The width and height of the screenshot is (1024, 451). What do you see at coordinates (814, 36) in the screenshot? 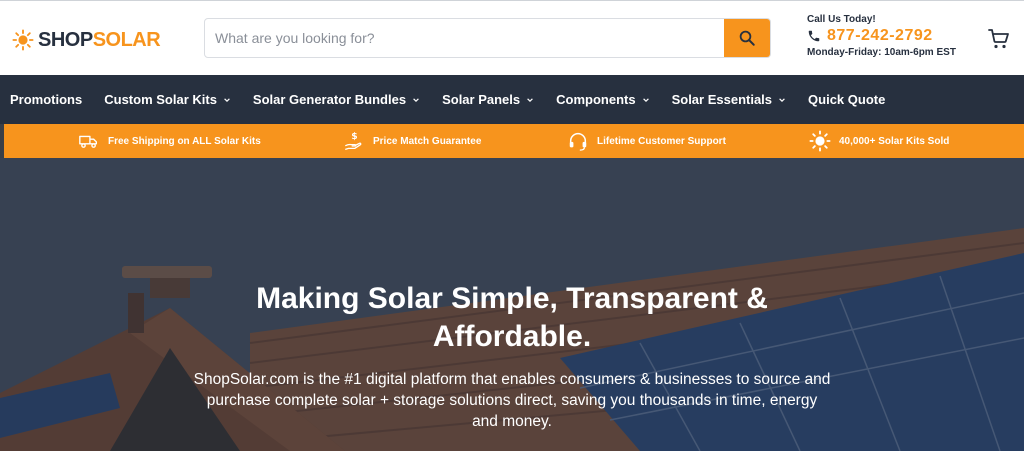
I see `phone-icon` at bounding box center [814, 36].